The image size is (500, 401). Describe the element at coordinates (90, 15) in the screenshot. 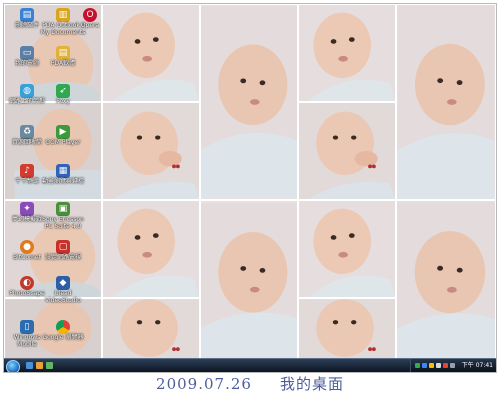

I see `opera-icon: O` at that location.